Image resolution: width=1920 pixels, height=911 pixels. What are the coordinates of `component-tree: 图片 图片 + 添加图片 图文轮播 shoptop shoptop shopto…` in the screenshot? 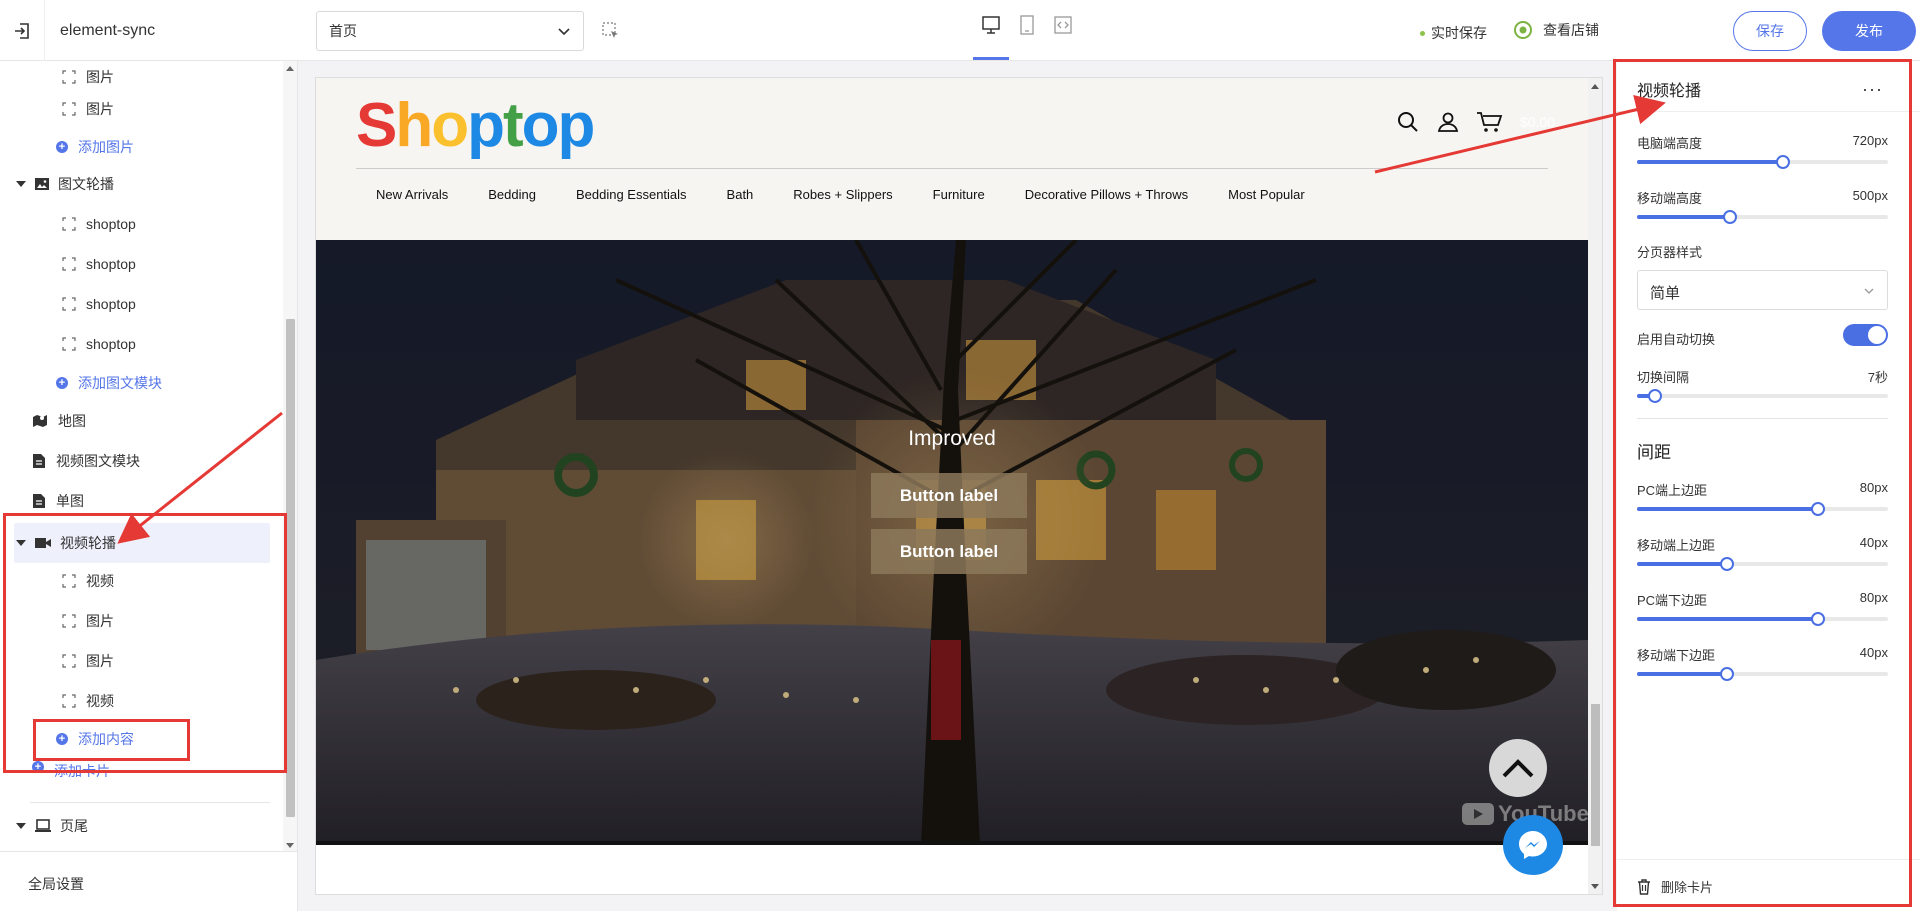 It's located at (141, 456).